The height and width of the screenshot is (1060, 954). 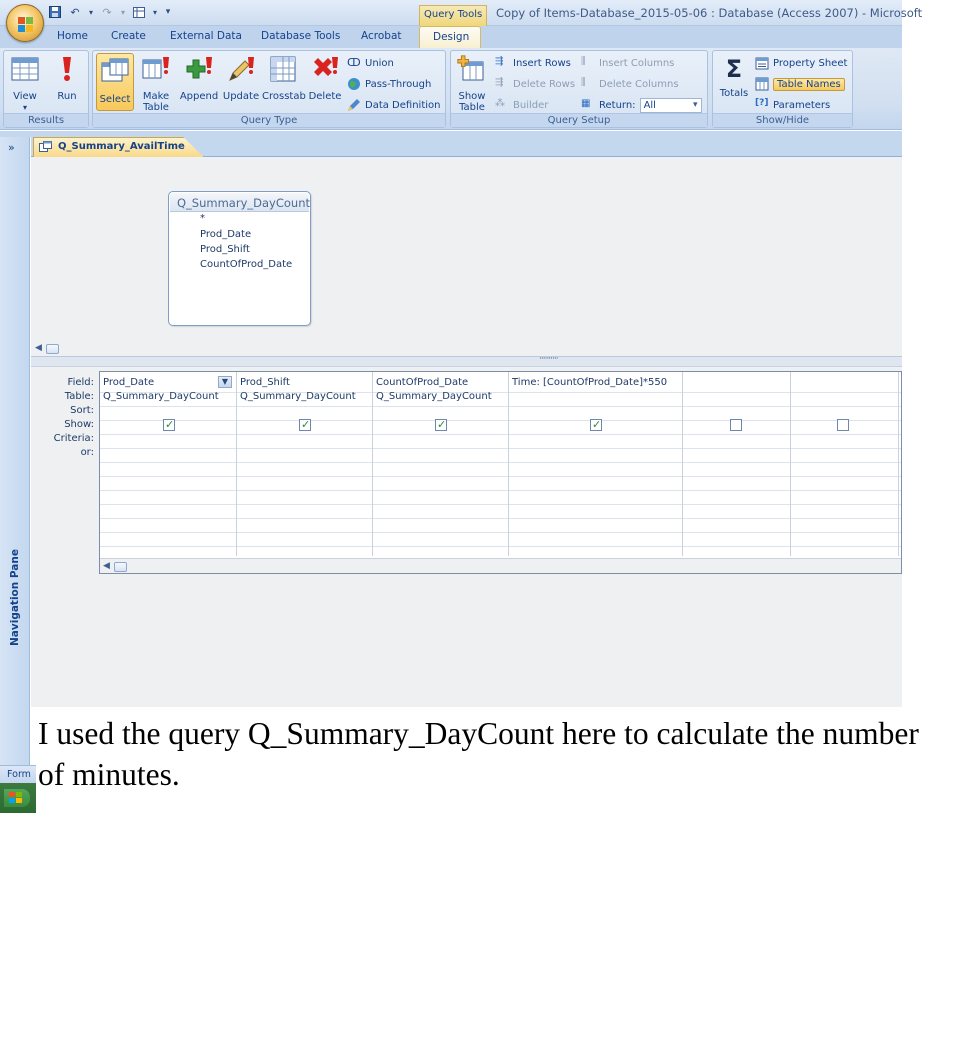 I want to click on append-button: Append, so click(x=199, y=78).